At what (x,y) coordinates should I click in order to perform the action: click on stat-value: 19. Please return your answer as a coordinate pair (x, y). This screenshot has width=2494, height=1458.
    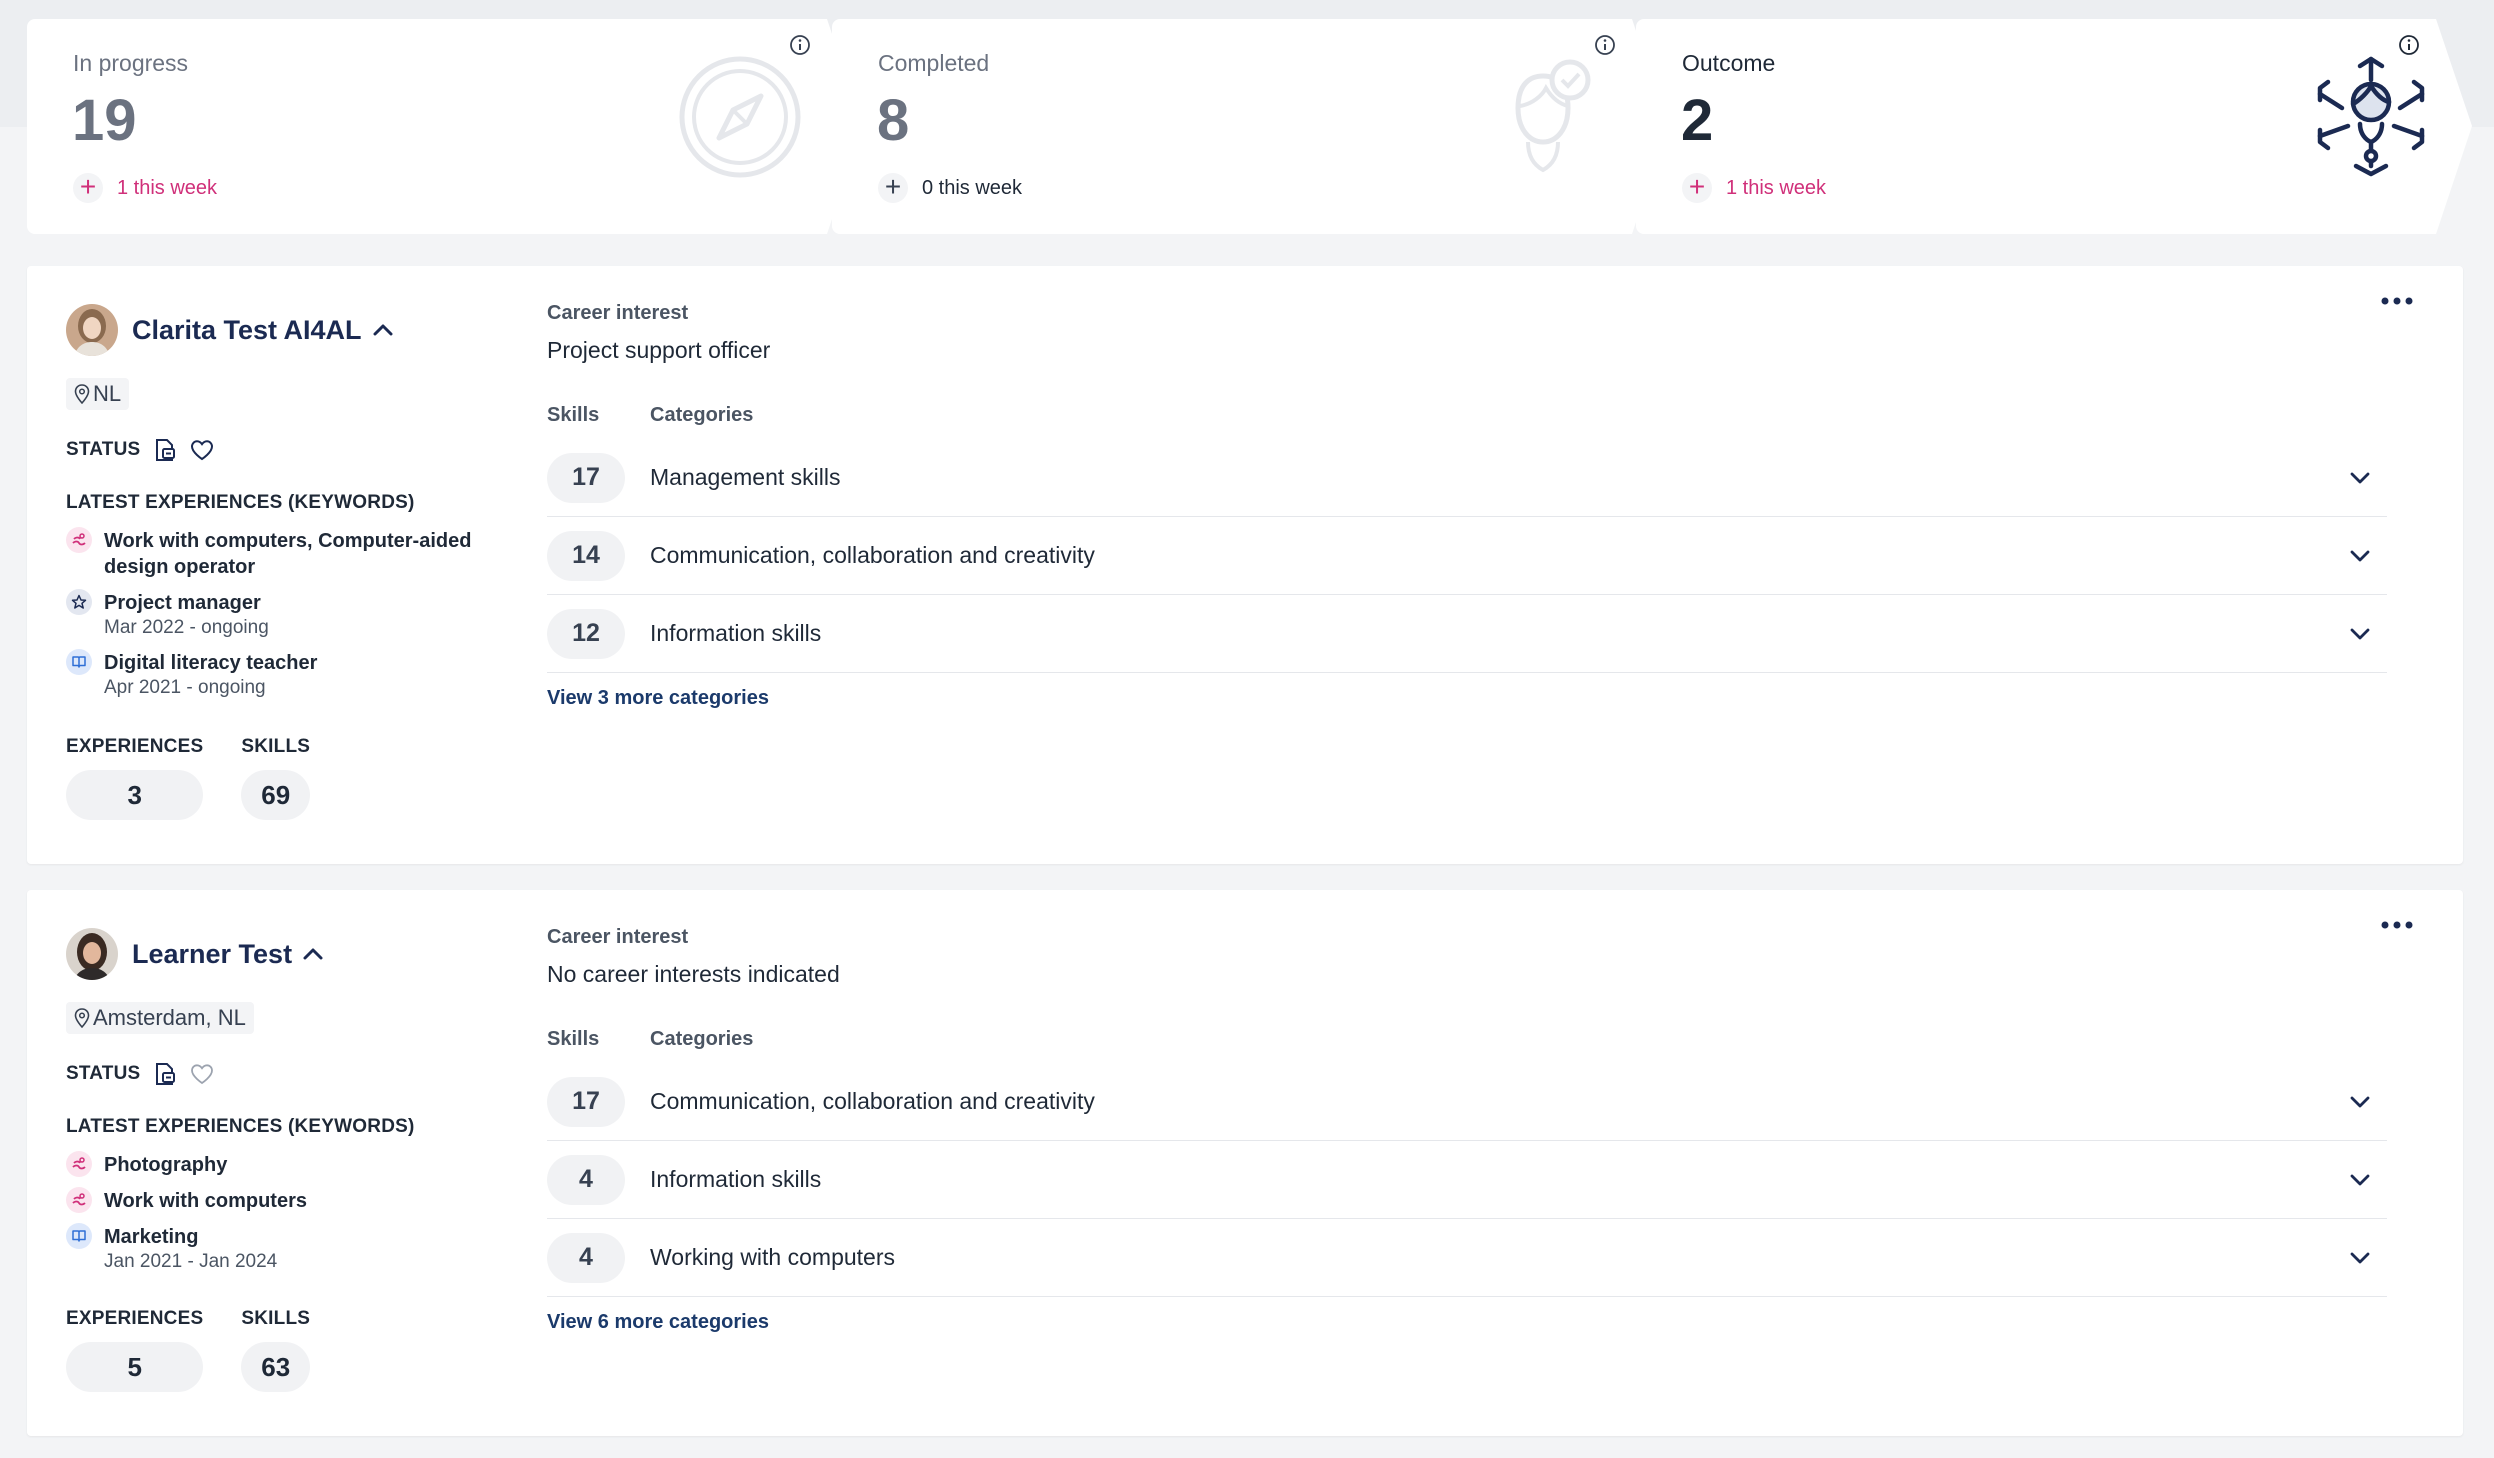
    Looking at the image, I should click on (104, 120).